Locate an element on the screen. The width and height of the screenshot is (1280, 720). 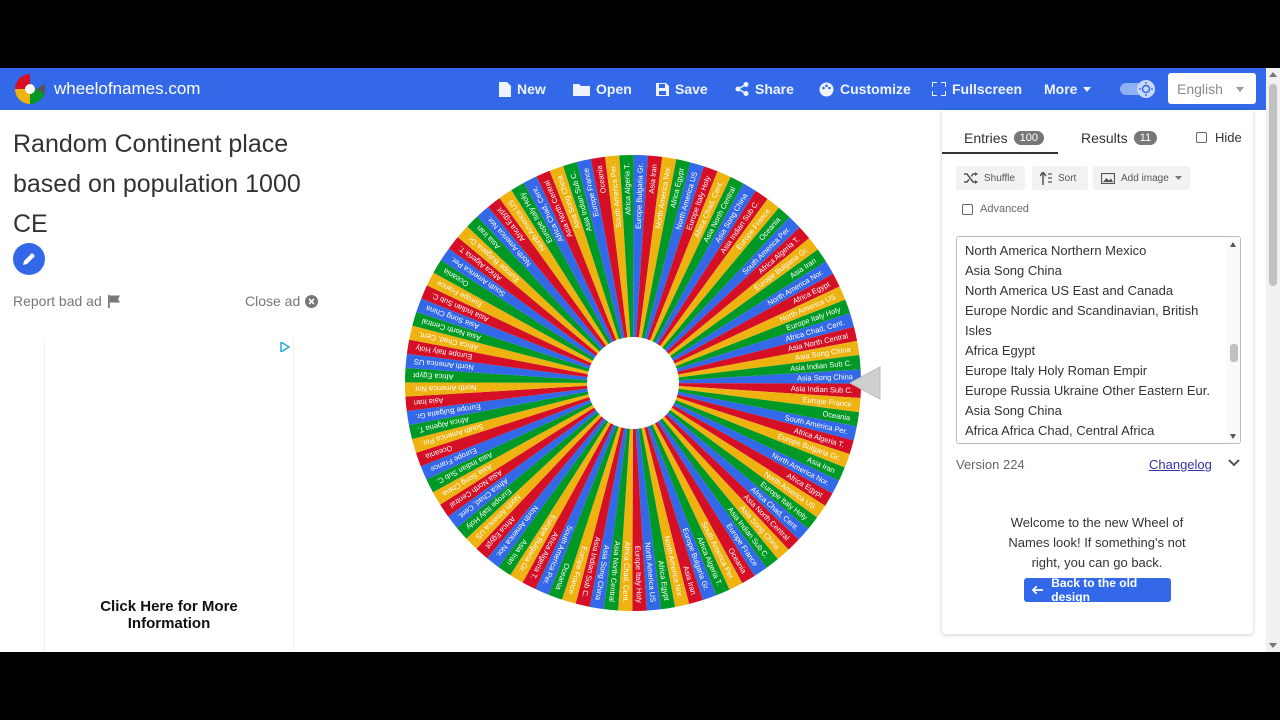
changelog-link: Changelog is located at coordinates (1180, 464).